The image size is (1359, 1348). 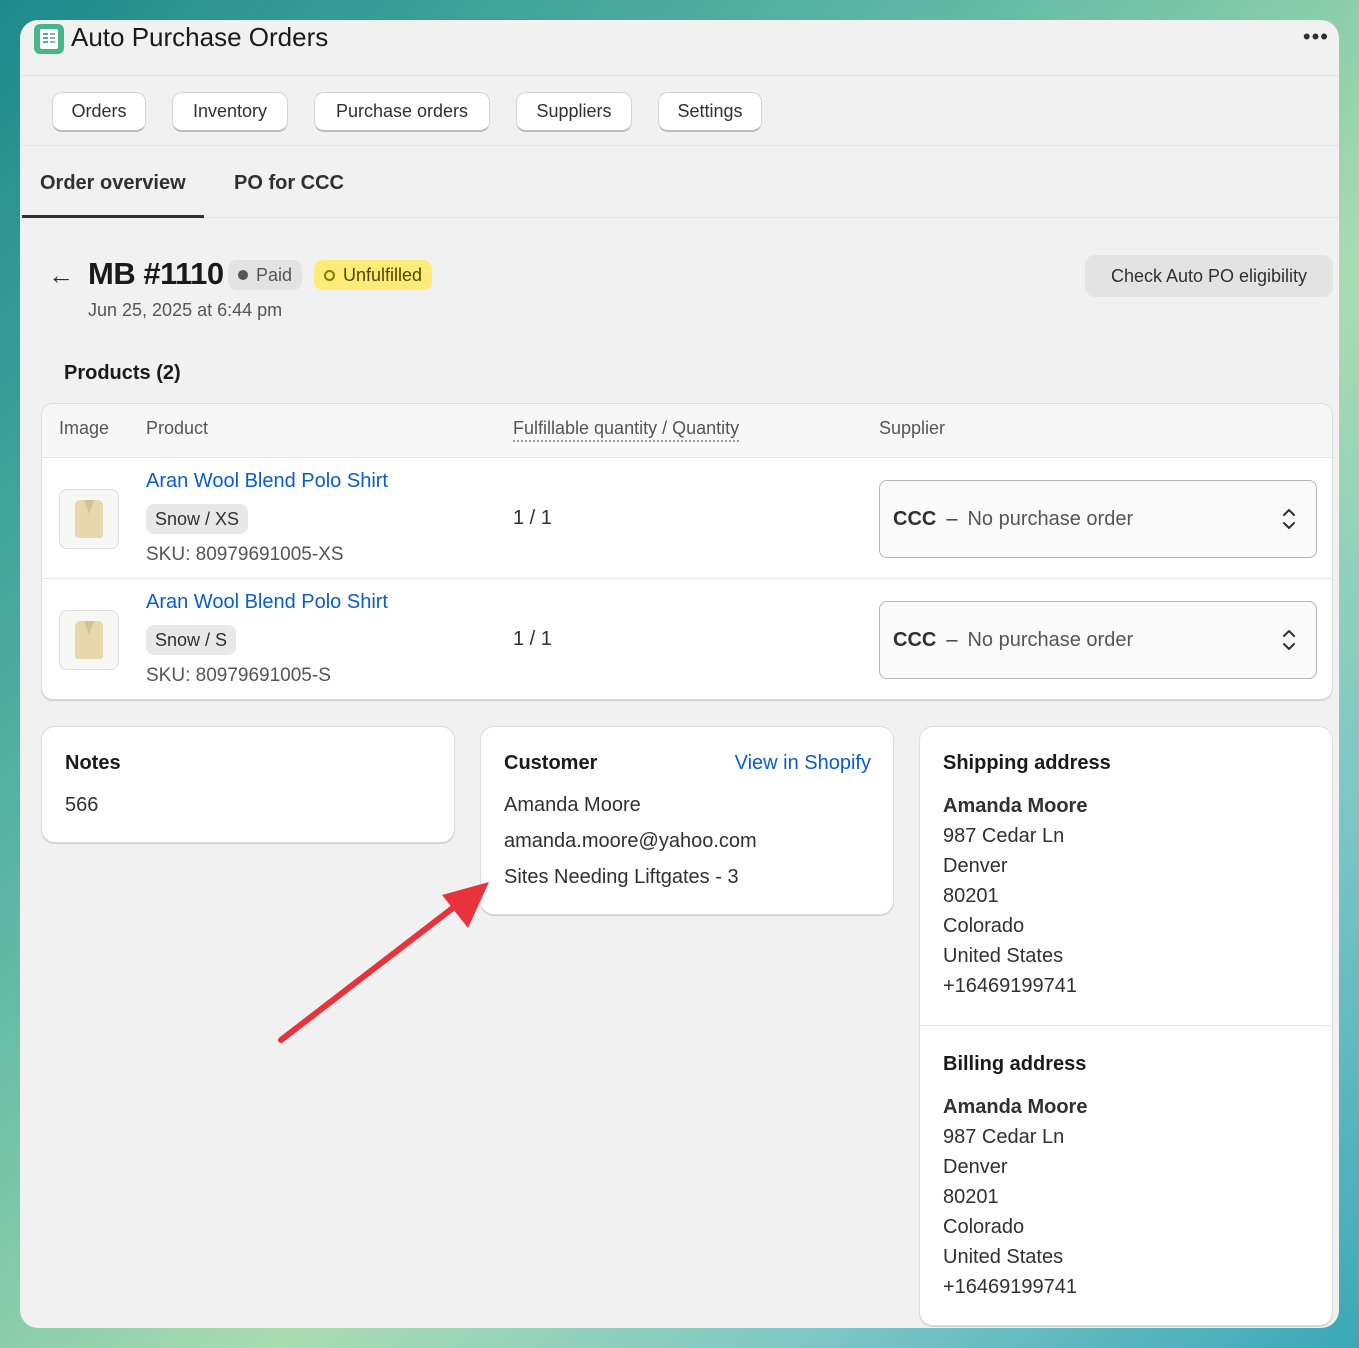 I want to click on column-header-image: Image, so click(x=84, y=428).